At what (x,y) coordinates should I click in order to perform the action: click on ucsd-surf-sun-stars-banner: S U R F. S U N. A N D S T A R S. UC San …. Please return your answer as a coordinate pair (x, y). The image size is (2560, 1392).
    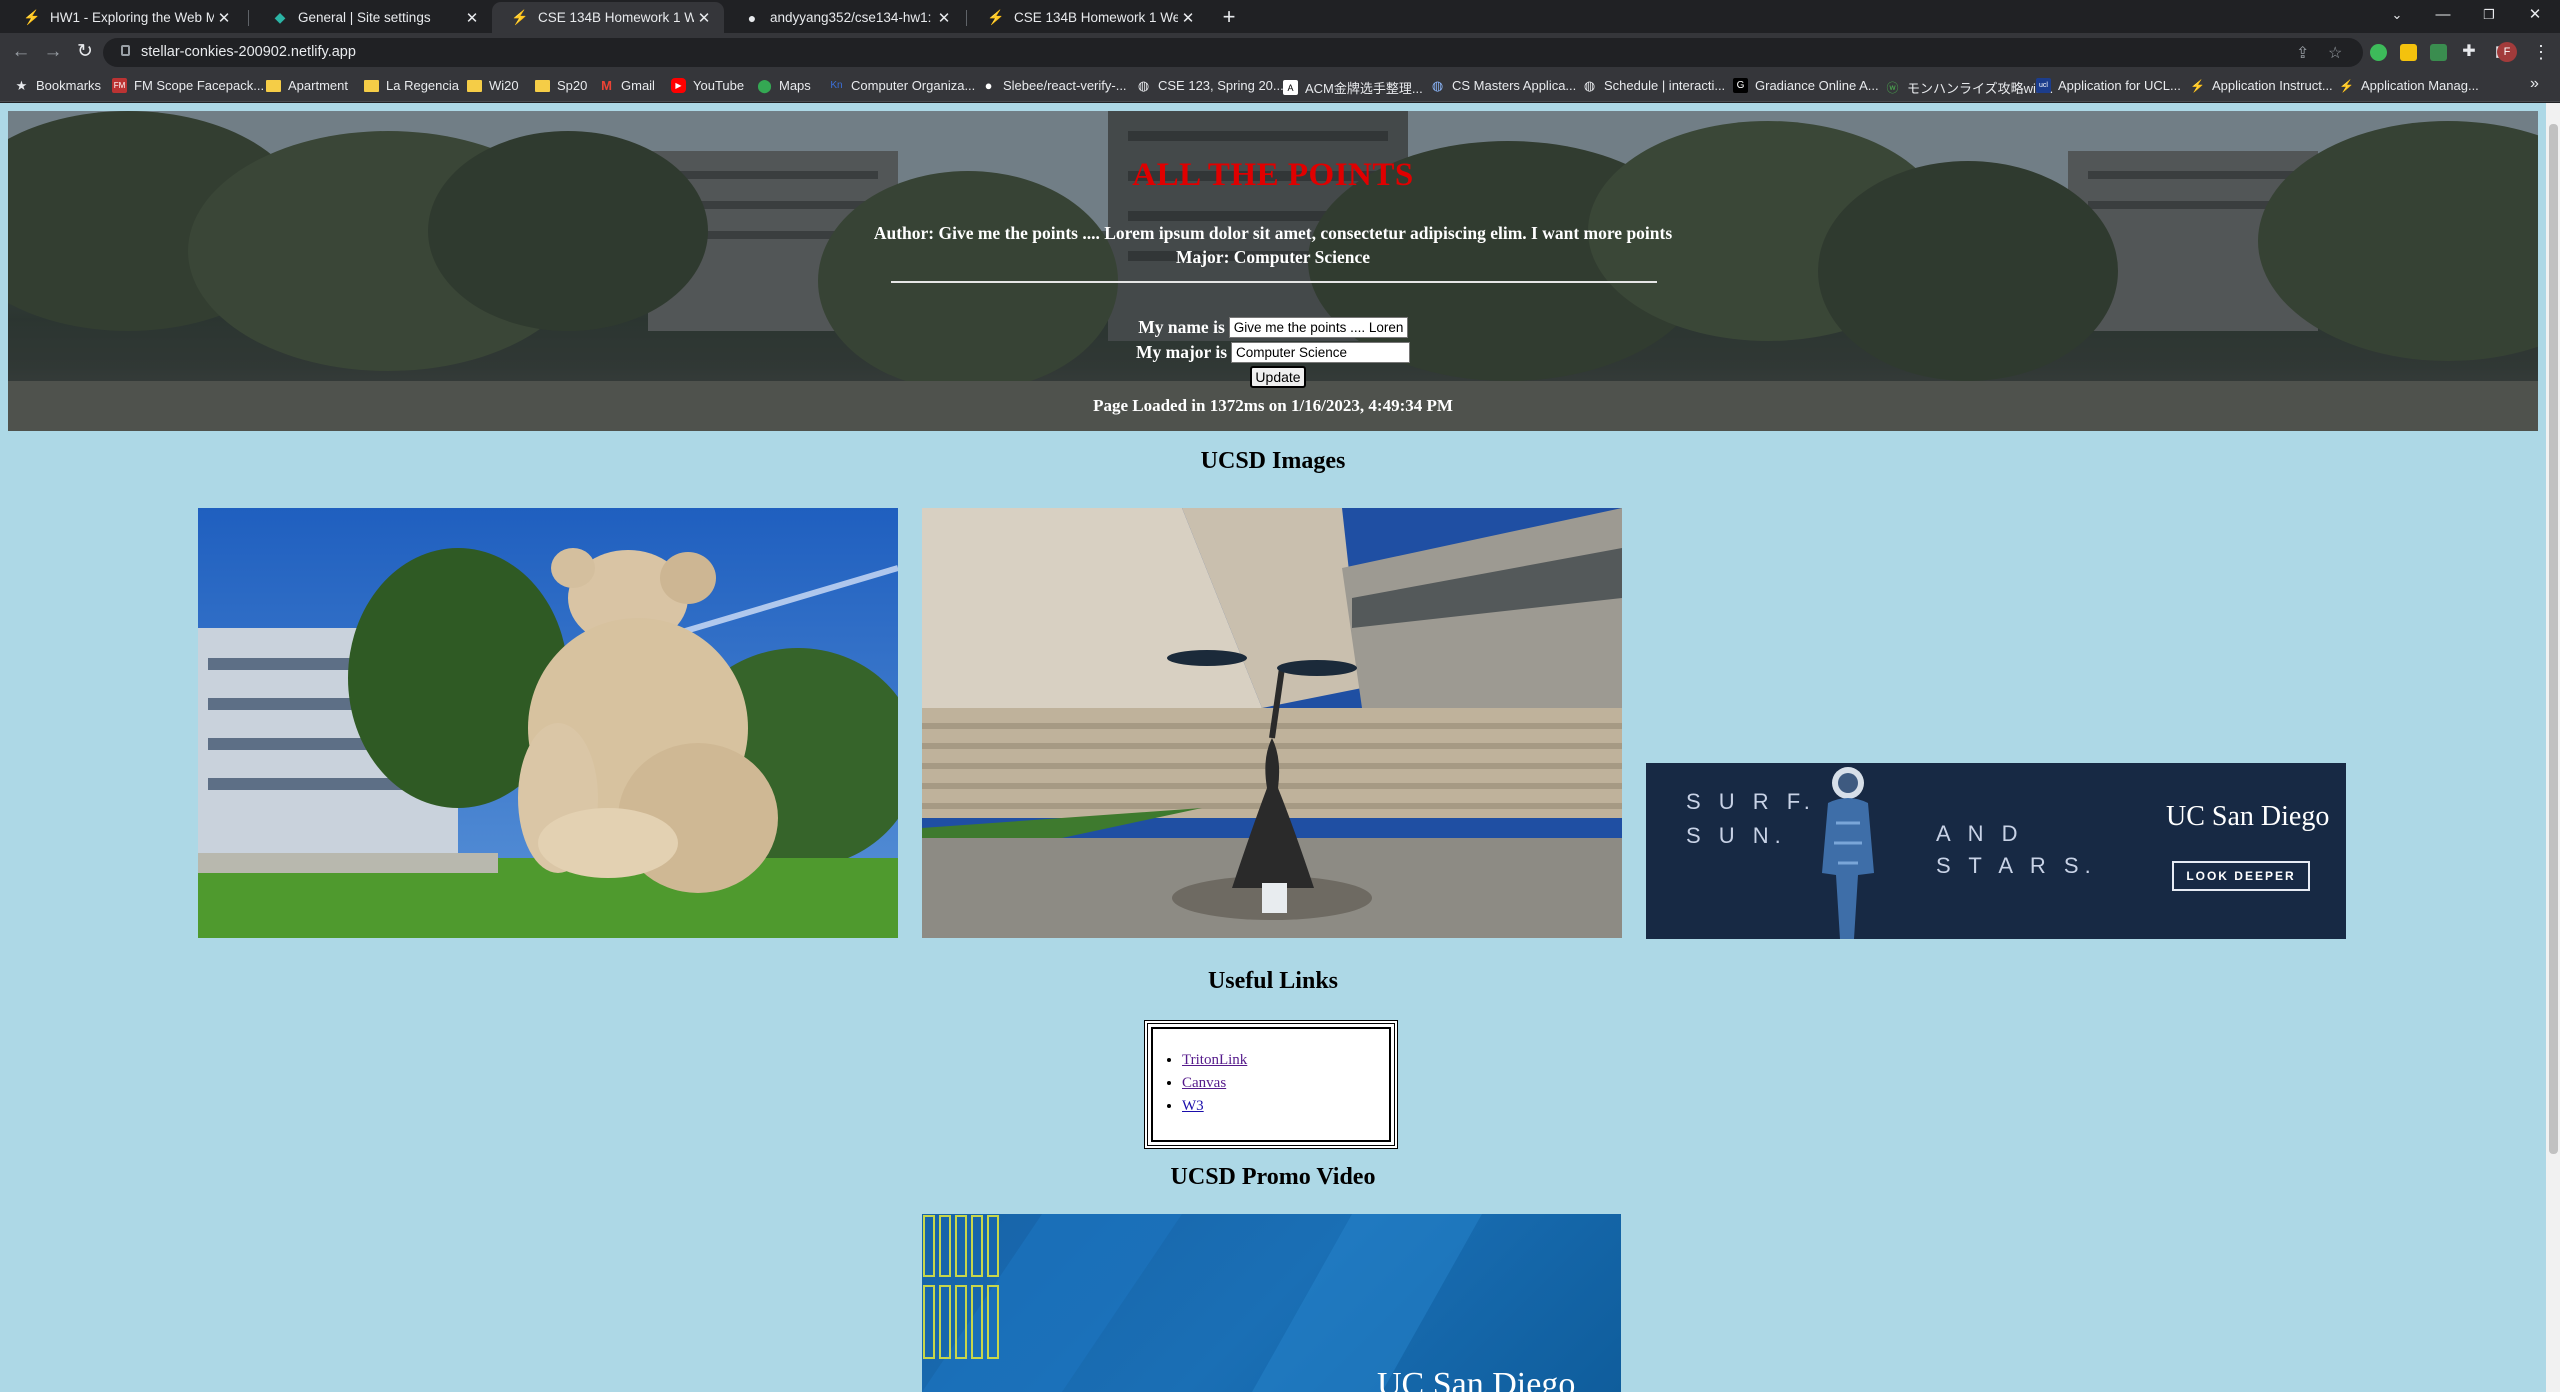
    Looking at the image, I should click on (1996, 851).